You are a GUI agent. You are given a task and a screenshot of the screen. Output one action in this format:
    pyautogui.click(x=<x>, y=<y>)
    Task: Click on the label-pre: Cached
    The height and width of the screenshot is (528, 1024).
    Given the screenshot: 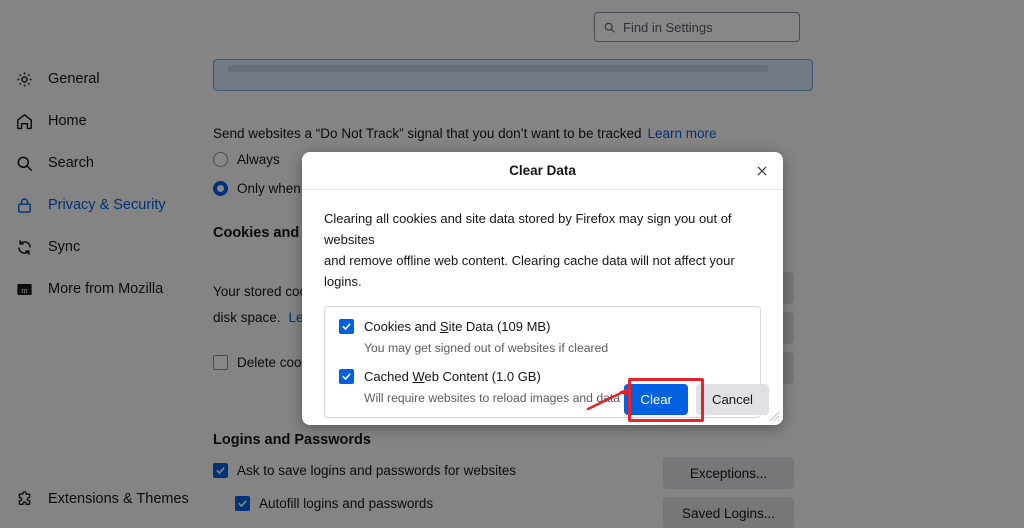 What is the action you would take?
    pyautogui.click(x=388, y=376)
    